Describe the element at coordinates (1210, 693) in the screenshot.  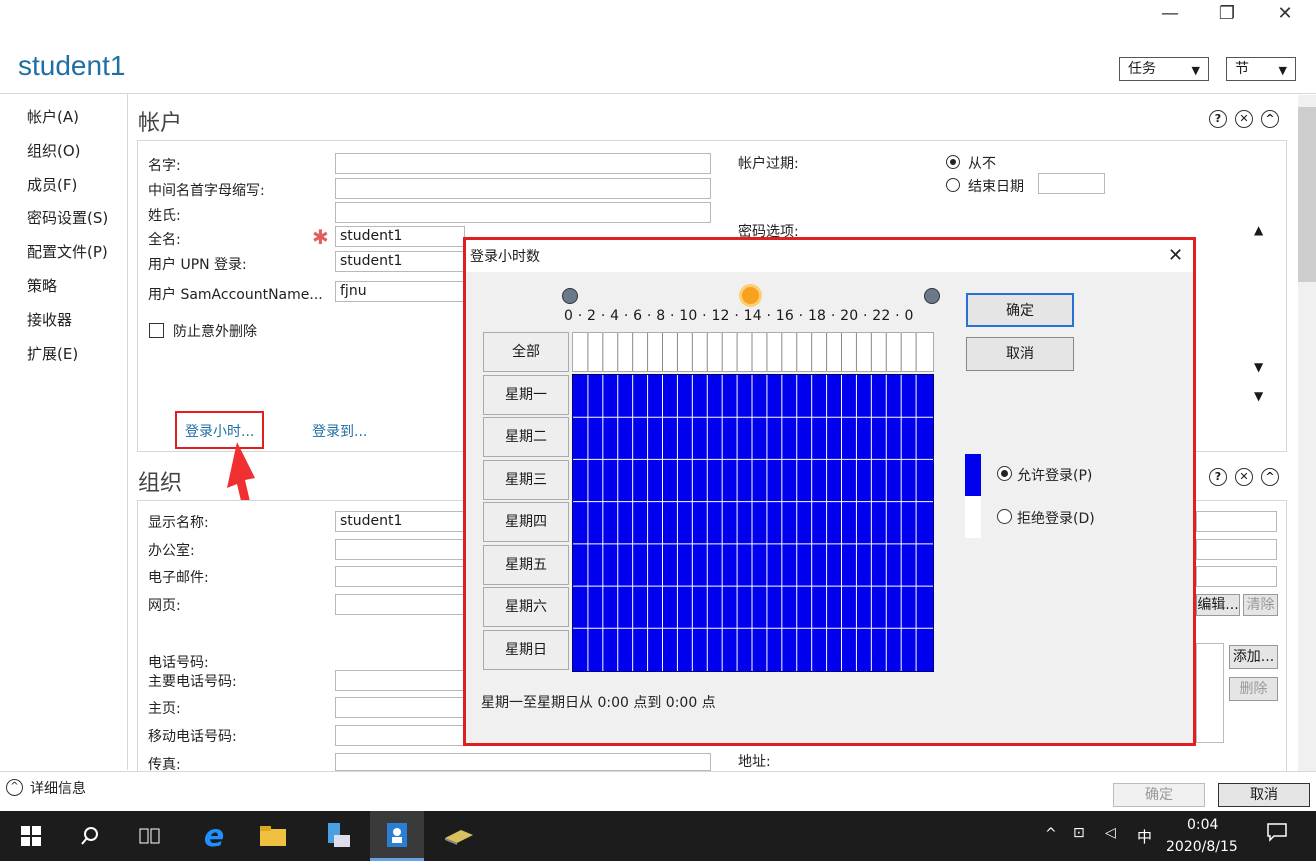
I see `list-box` at that location.